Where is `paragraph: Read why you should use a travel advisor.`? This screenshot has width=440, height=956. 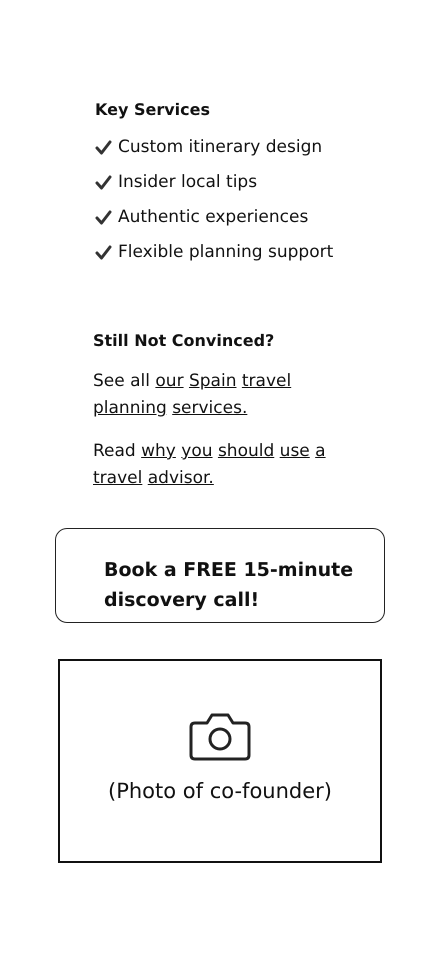 paragraph: Read why you should use a travel advisor. is located at coordinates (210, 465).